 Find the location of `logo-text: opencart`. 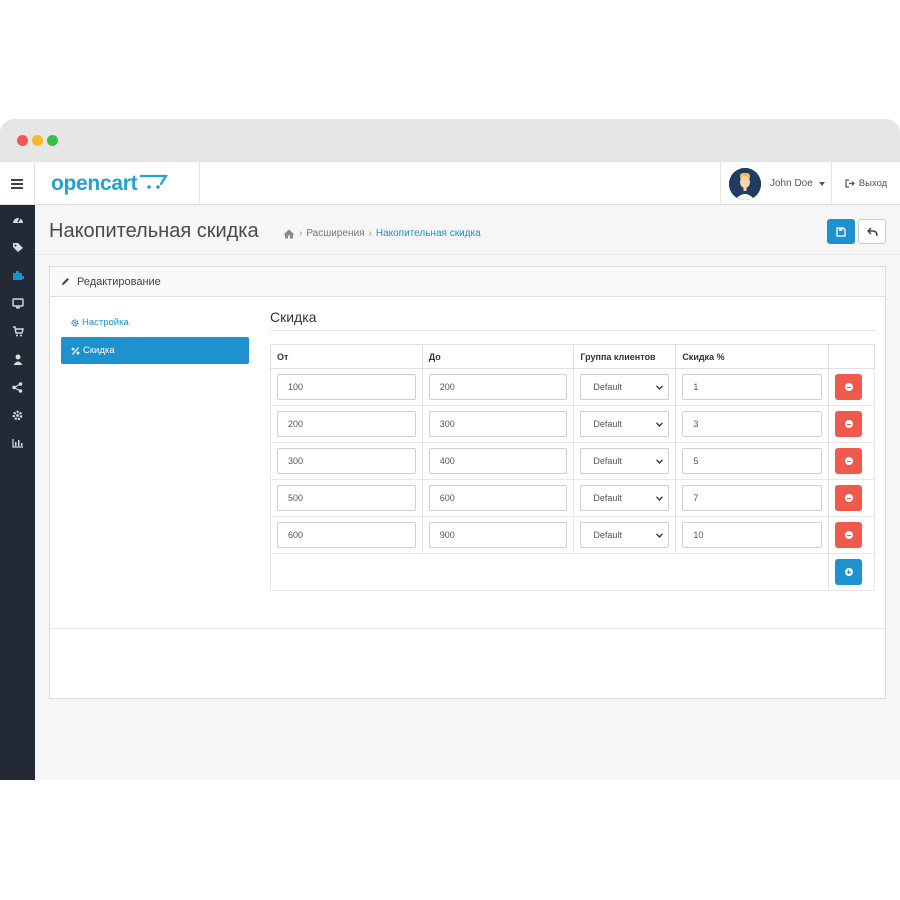

logo-text: opencart is located at coordinates (94, 183).